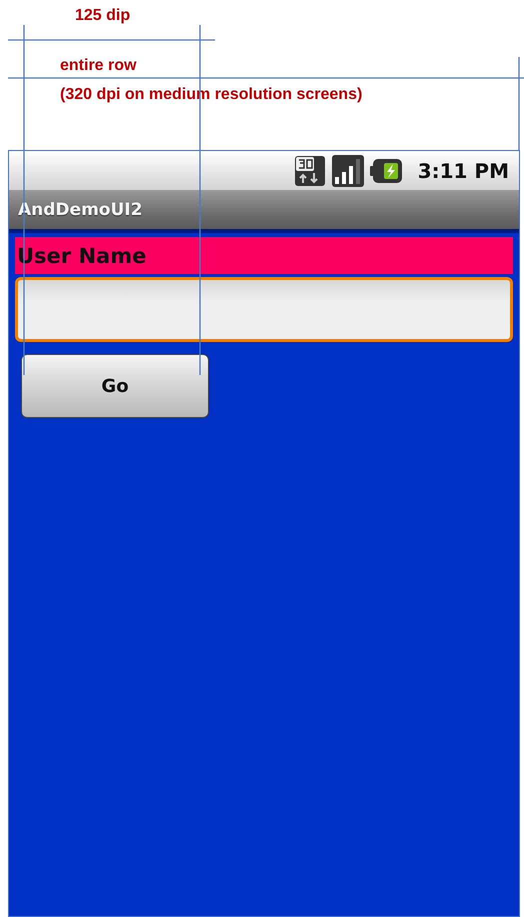 This screenshot has height=917, width=524. I want to click on dimension-label: 125 dip, so click(102, 16).